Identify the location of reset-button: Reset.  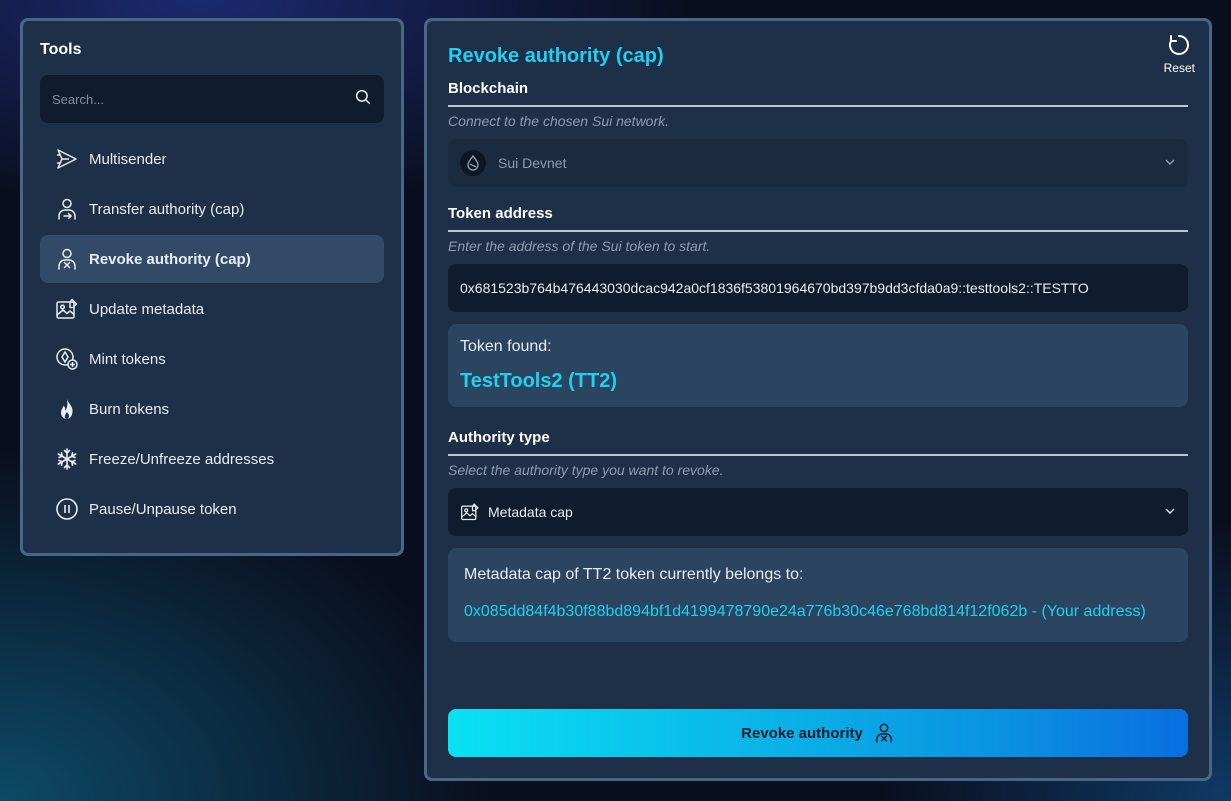
(1179, 54).